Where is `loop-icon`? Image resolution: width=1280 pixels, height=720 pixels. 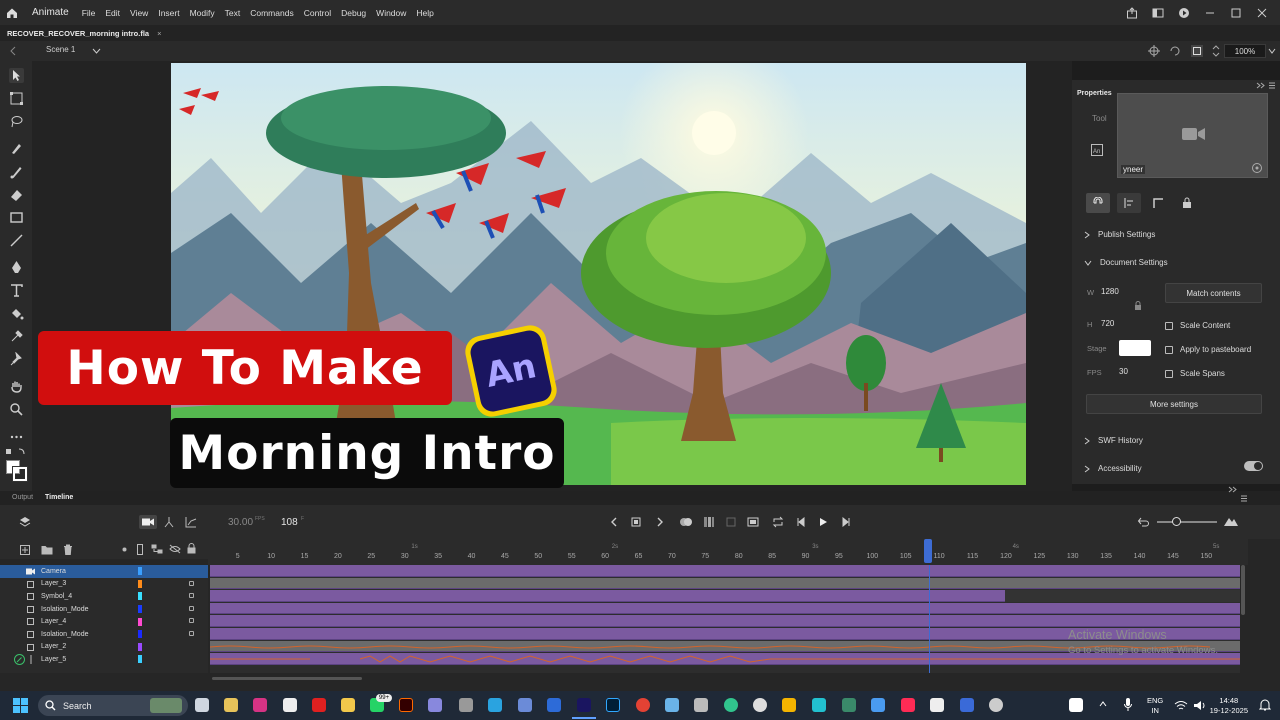
loop-icon is located at coordinates (778, 522).